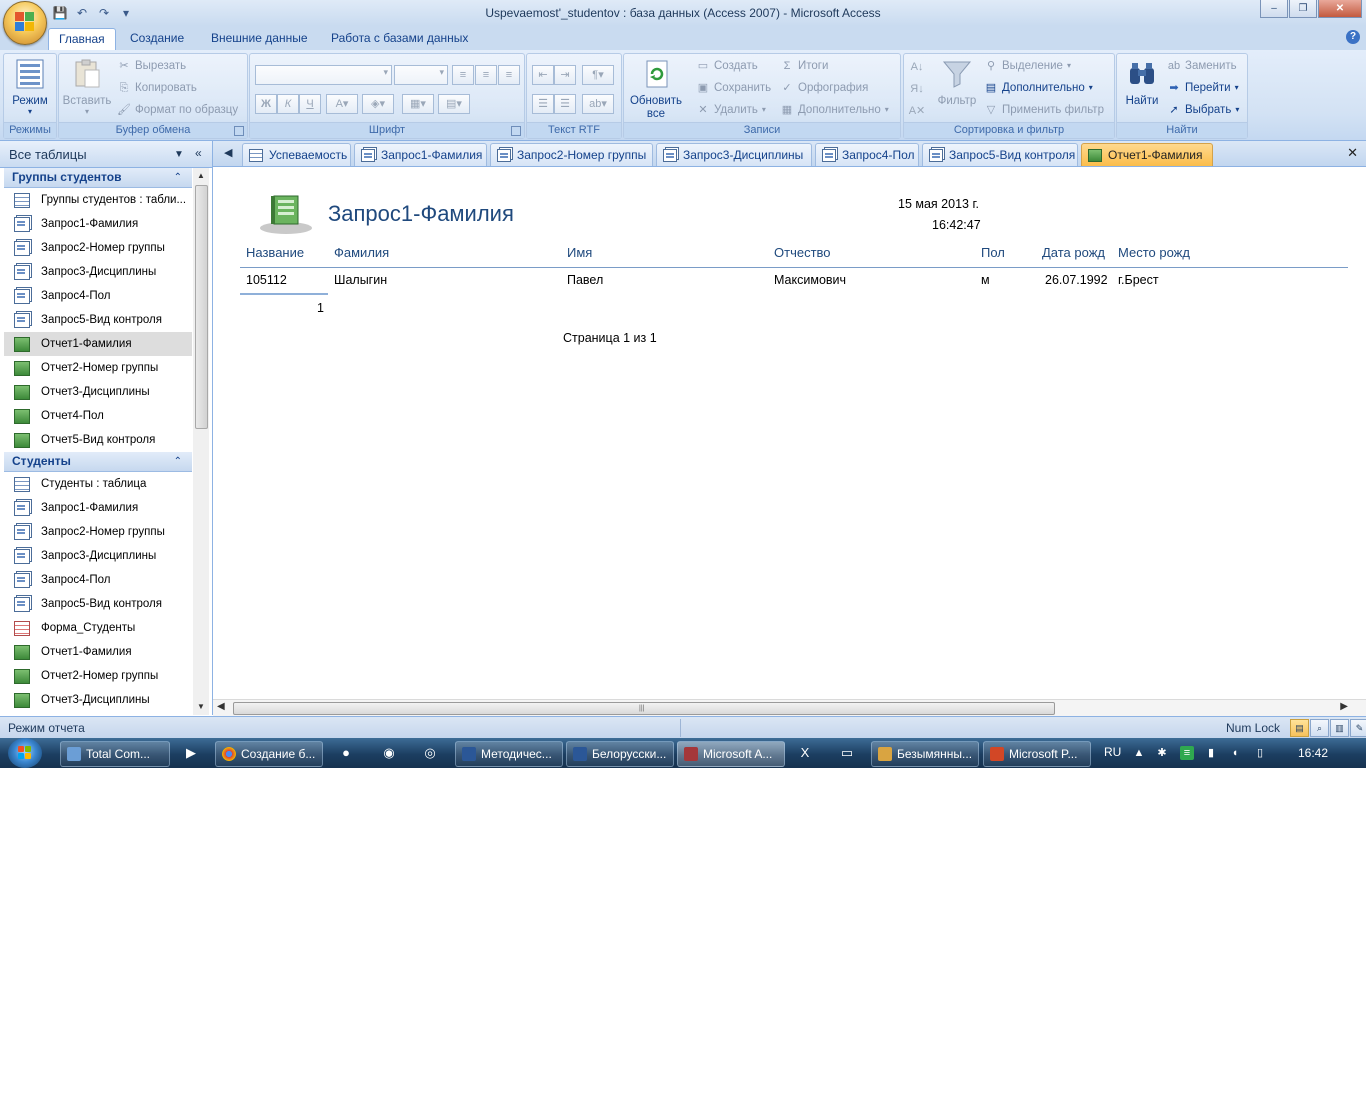  I want to click on cut-button: ✂ Вырезать, so click(151, 66).